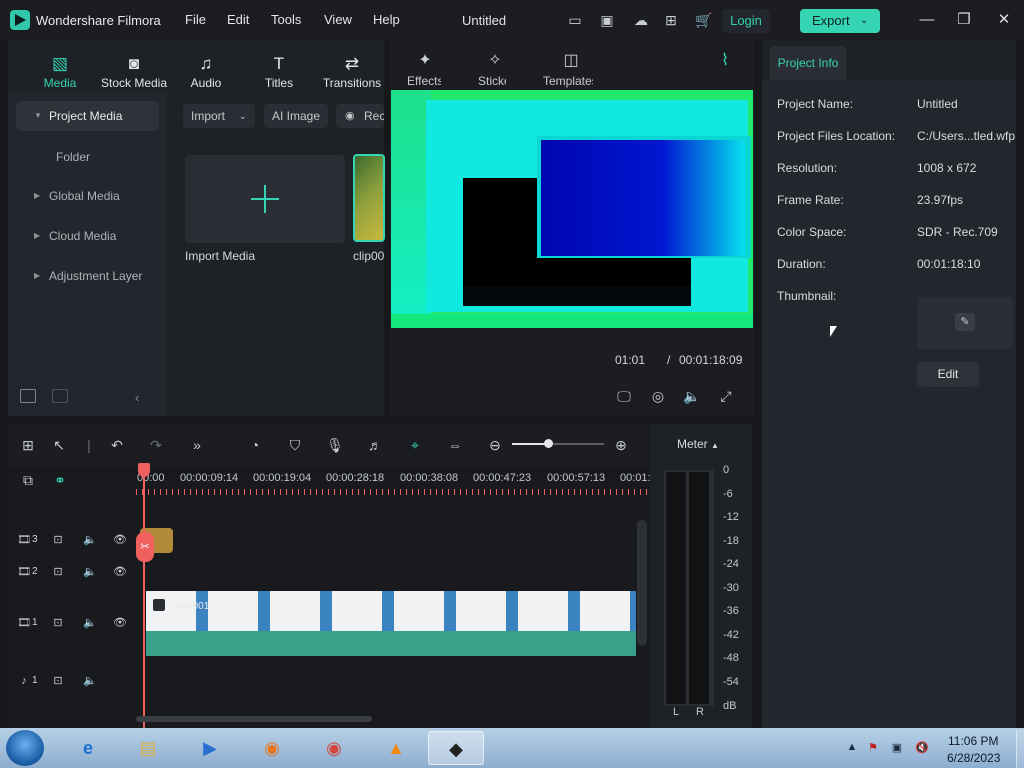  Describe the element at coordinates (87, 116) in the screenshot. I see `sidebar-item-project-media: ▼ Project Media` at that location.